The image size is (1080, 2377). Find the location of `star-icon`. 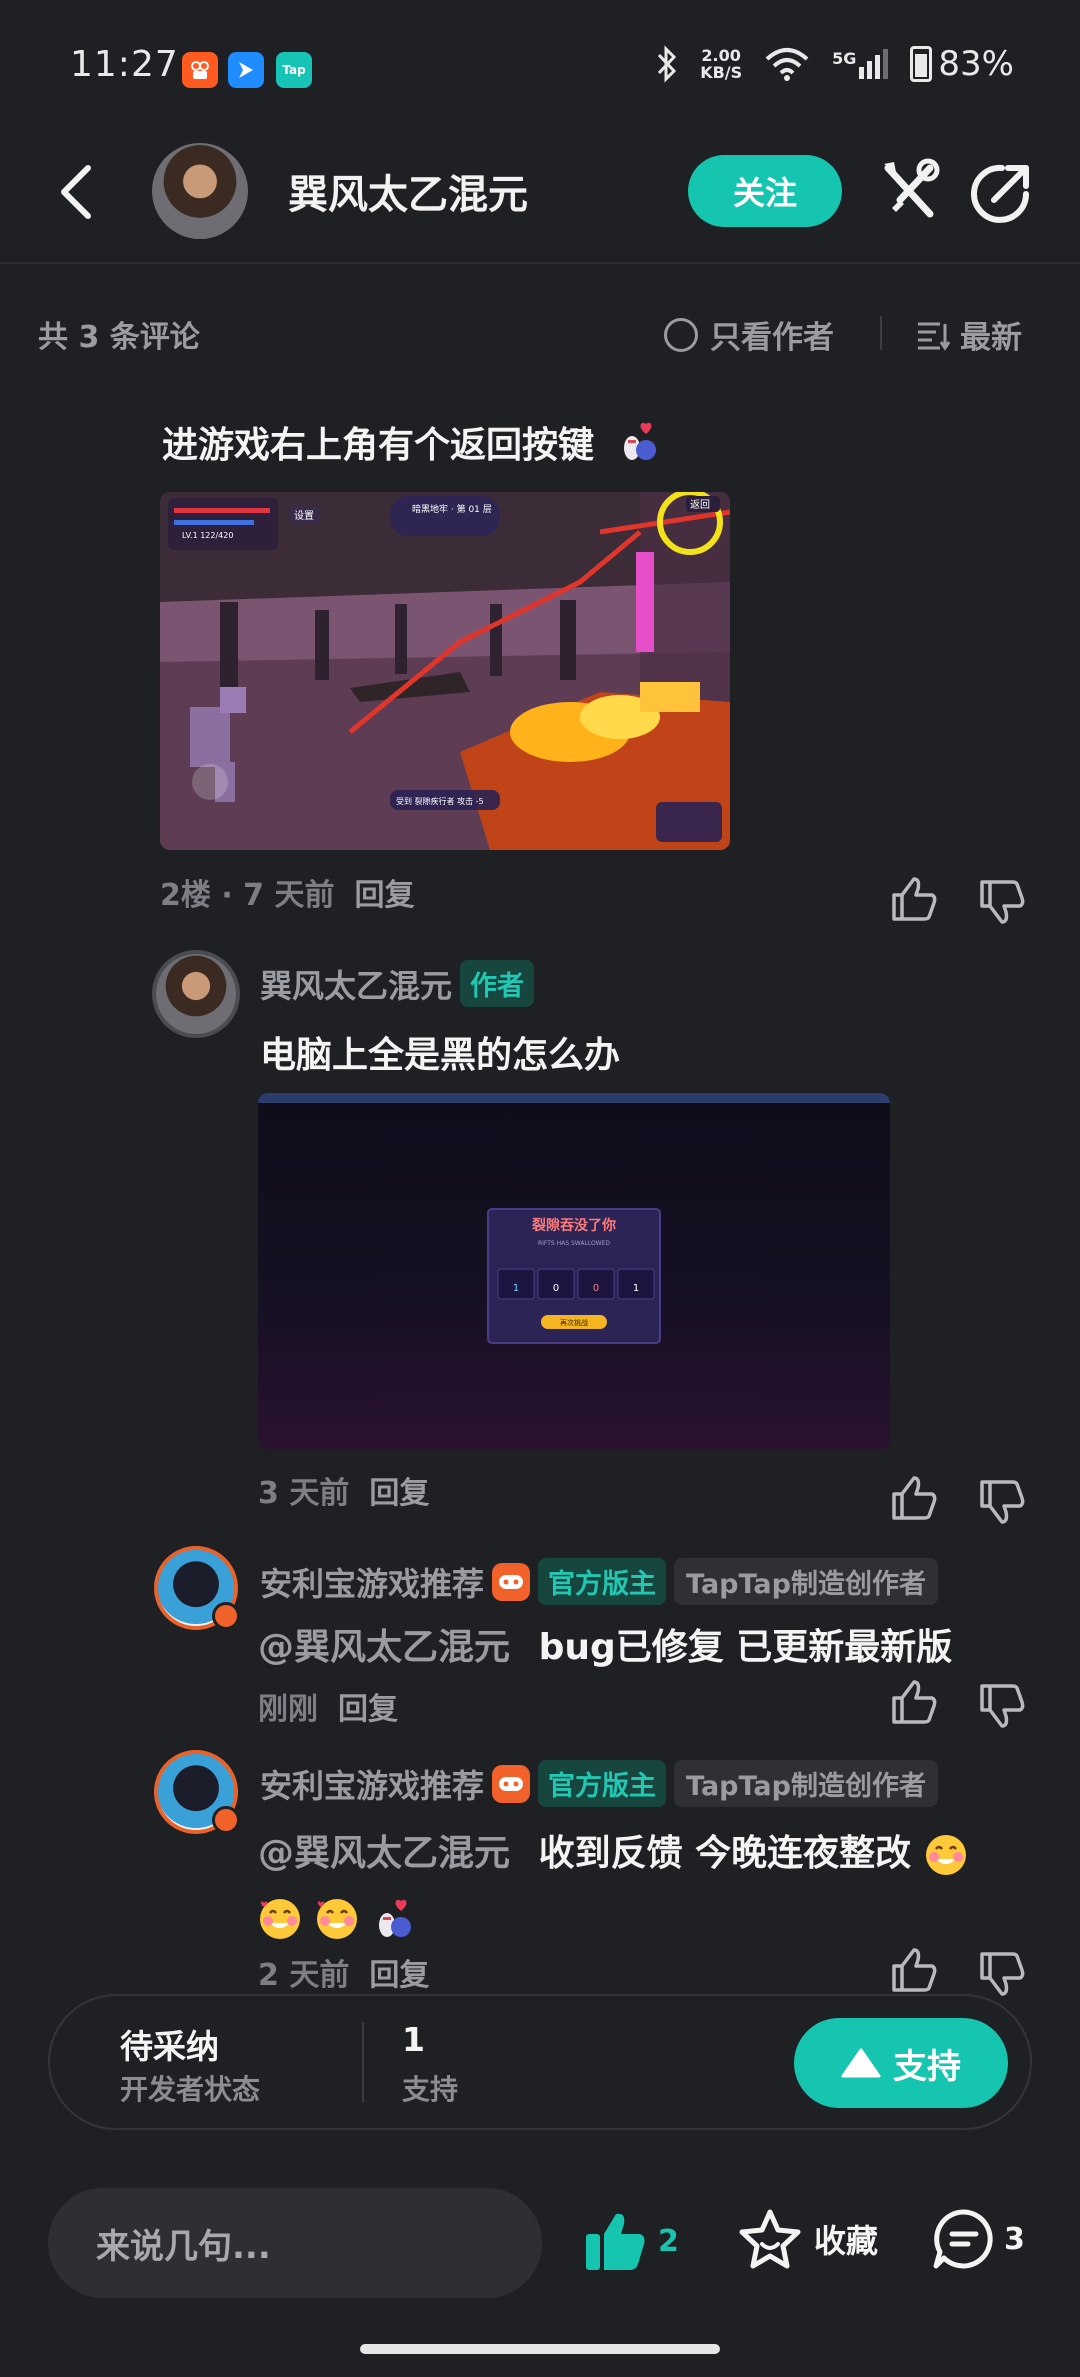

star-icon is located at coordinates (770, 2239).